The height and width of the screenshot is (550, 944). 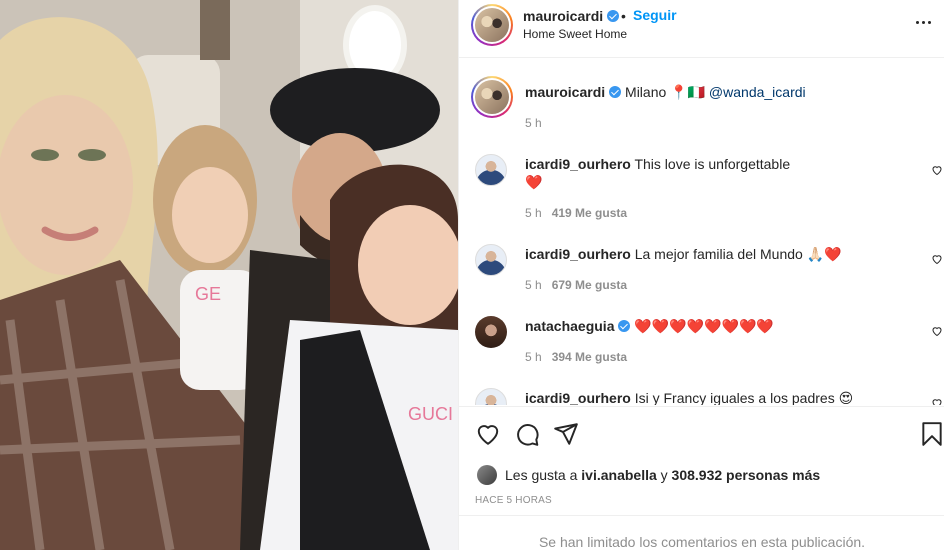 What do you see at coordinates (575, 34) in the screenshot?
I see `post-location: Home Sweet Home` at bounding box center [575, 34].